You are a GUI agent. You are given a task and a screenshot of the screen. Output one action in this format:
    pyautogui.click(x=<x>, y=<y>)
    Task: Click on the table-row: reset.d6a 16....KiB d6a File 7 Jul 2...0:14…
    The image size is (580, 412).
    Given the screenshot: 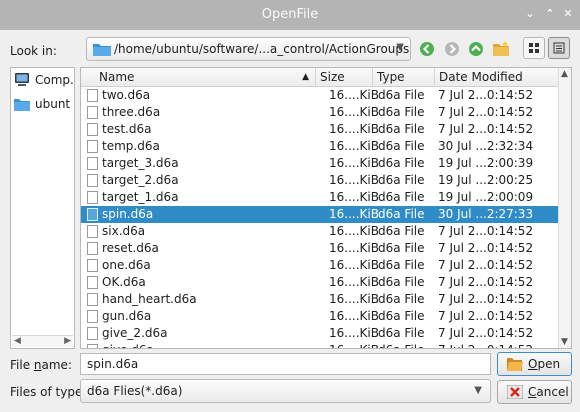 What is the action you would take?
    pyautogui.click(x=320, y=248)
    